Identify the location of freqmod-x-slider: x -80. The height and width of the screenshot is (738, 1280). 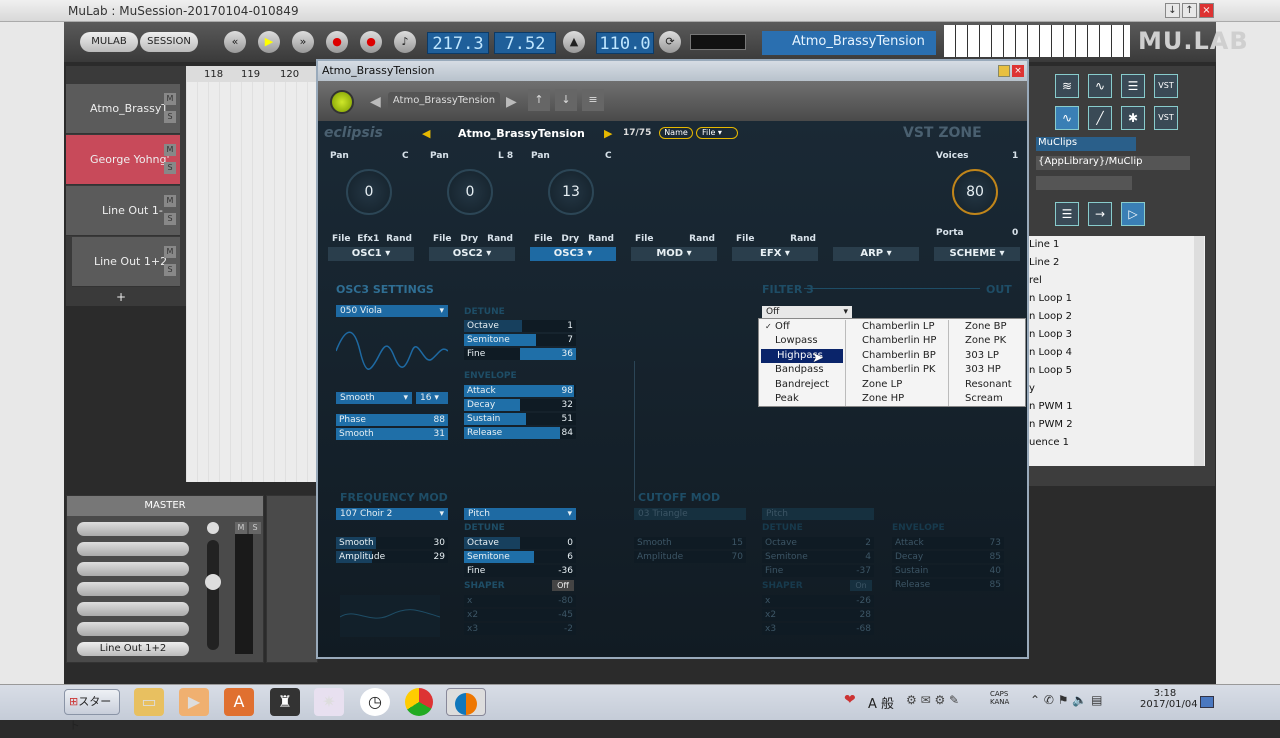
(520, 601).